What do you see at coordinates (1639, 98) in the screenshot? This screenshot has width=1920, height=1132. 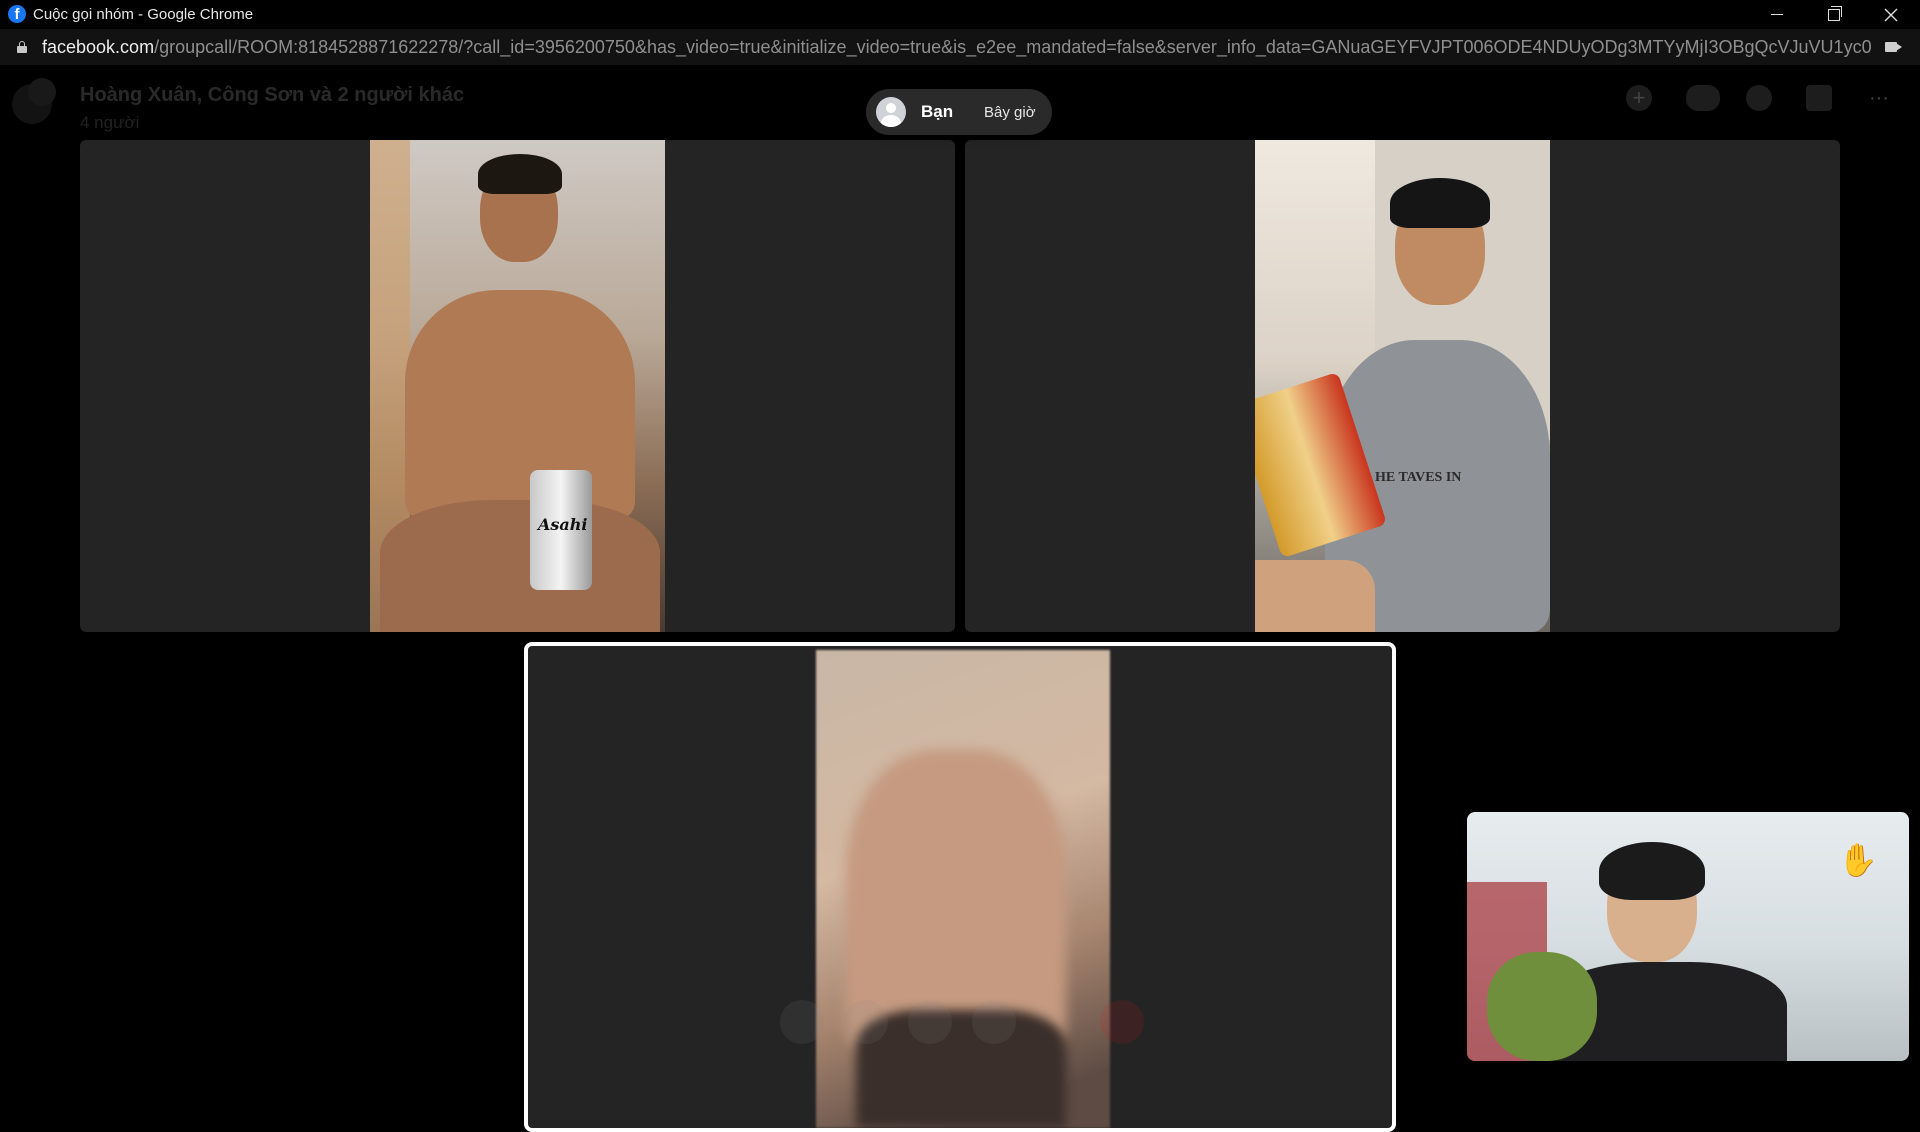 I see `add-person-icon: +` at bounding box center [1639, 98].